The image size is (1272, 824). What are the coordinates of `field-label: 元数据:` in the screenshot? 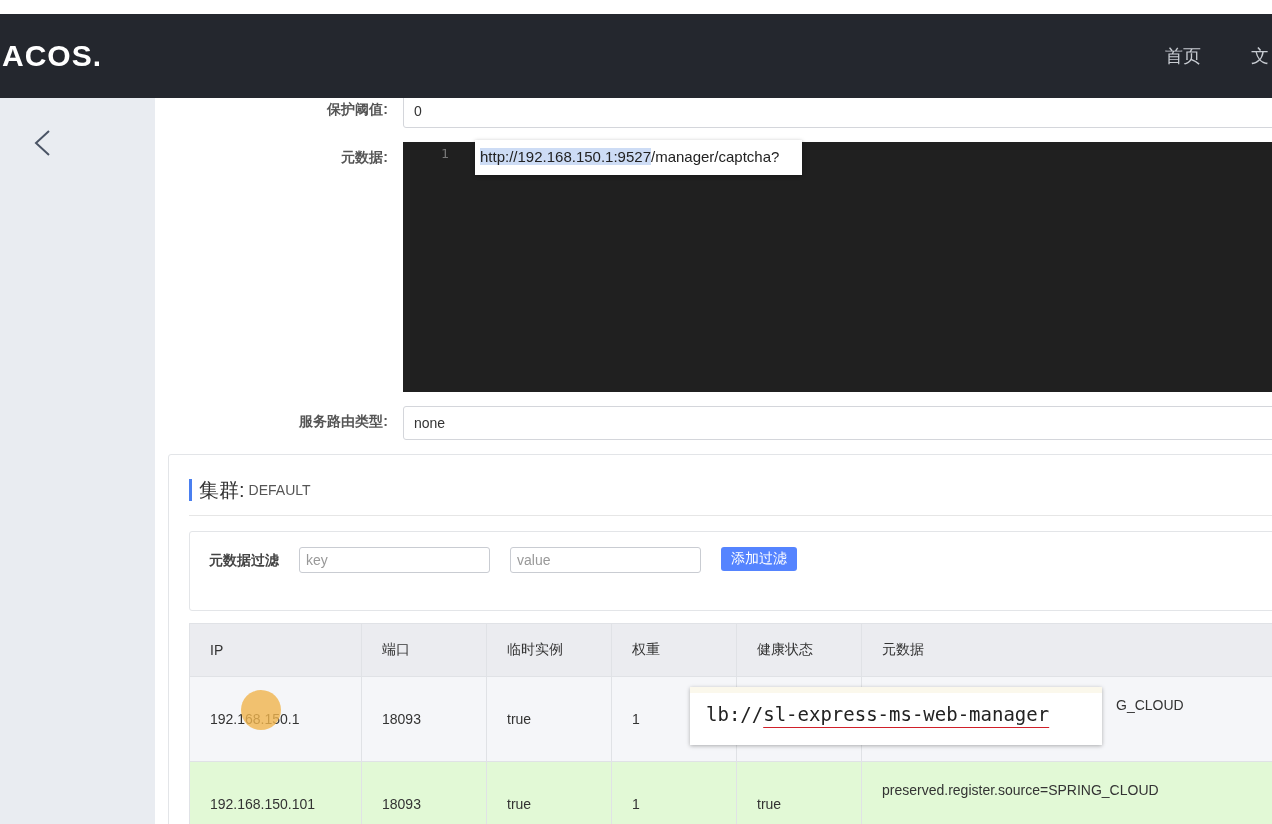 It's located at (364, 157).